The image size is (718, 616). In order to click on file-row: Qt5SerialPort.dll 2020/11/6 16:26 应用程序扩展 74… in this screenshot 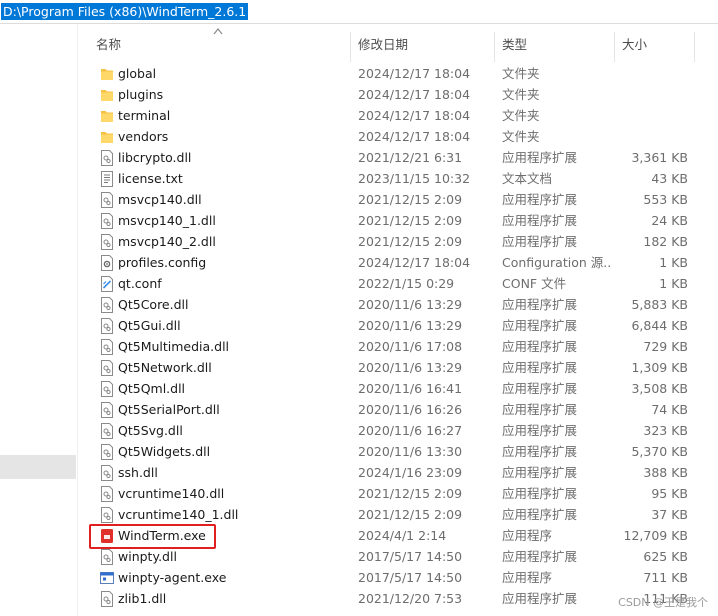, I will do `click(399, 409)`.